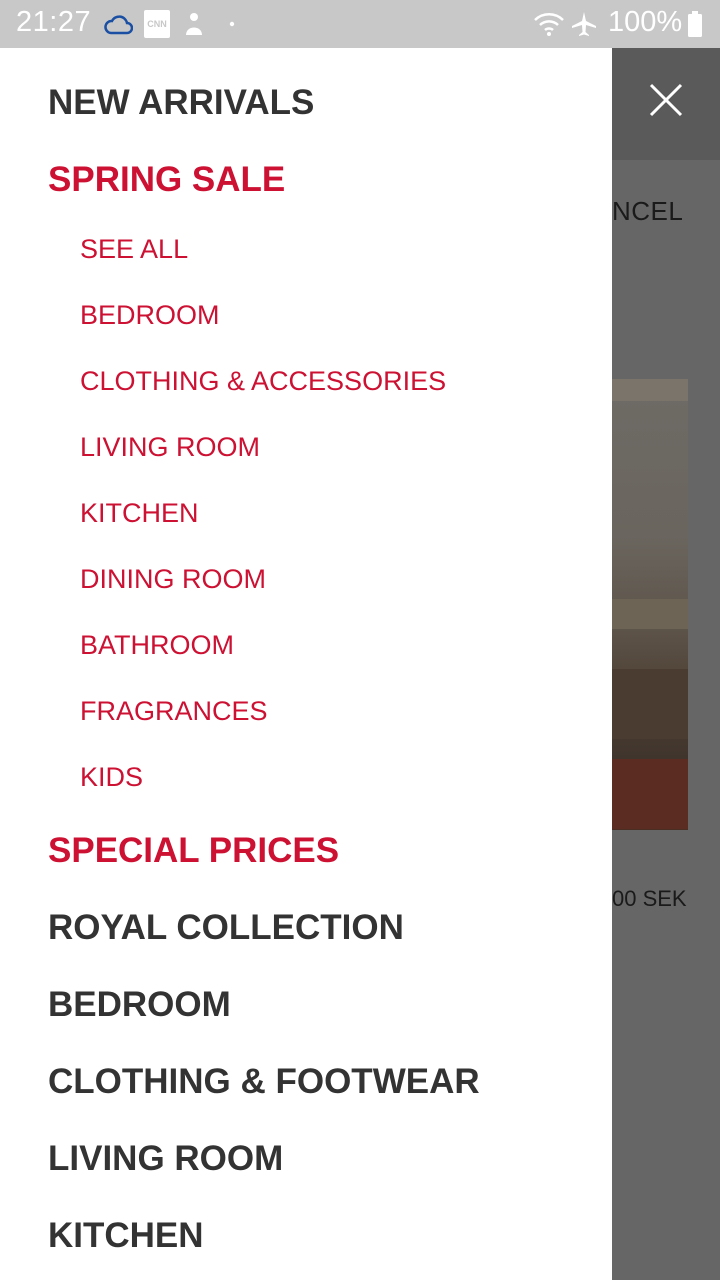 The width and height of the screenshot is (720, 1280). I want to click on background-header, so click(666, 104).